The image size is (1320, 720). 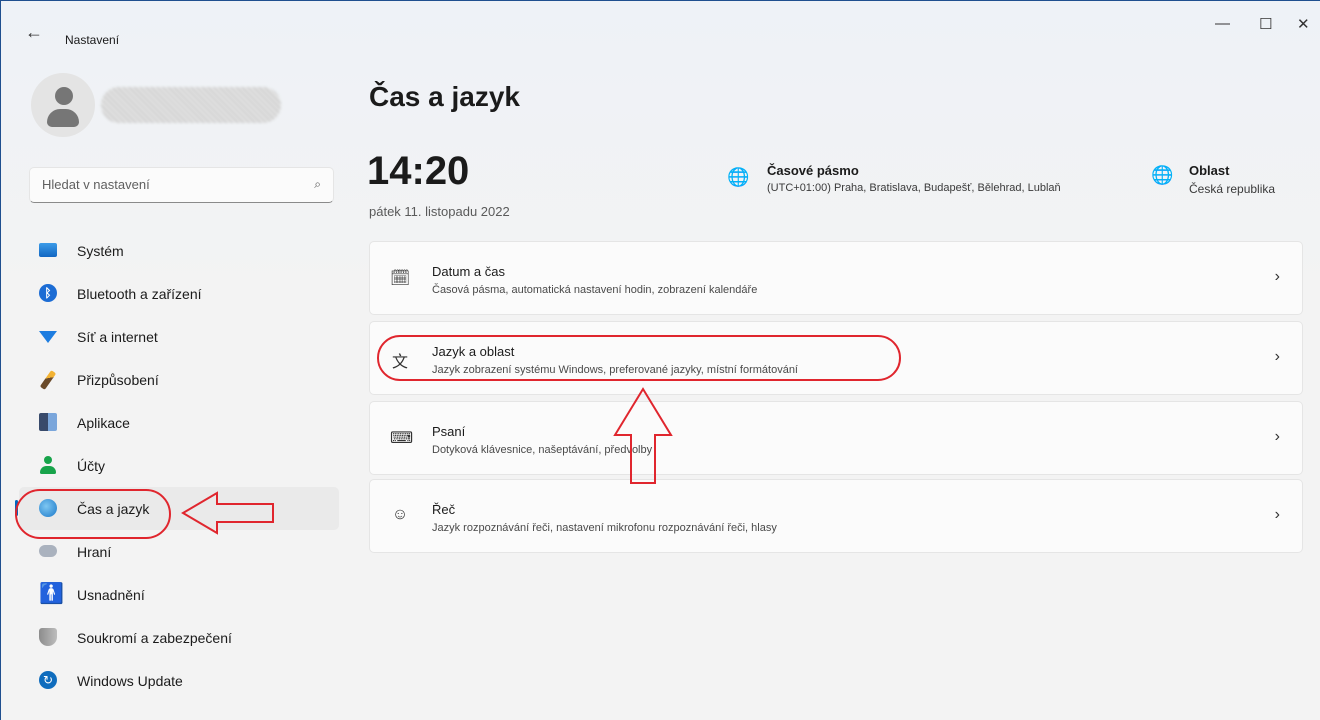 I want to click on system-icon, so click(x=48, y=250).